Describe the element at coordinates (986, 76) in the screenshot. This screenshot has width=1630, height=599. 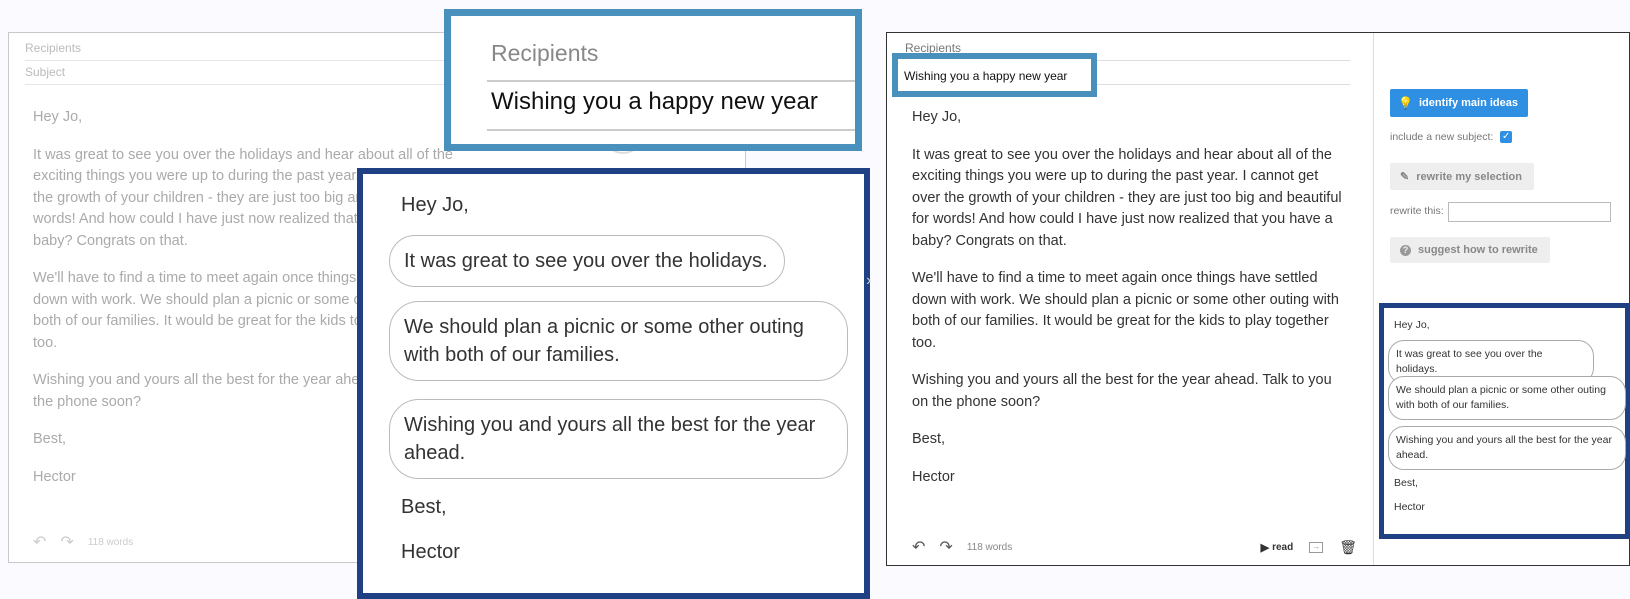
I see `subject-value: Wishing you a happy new year` at that location.